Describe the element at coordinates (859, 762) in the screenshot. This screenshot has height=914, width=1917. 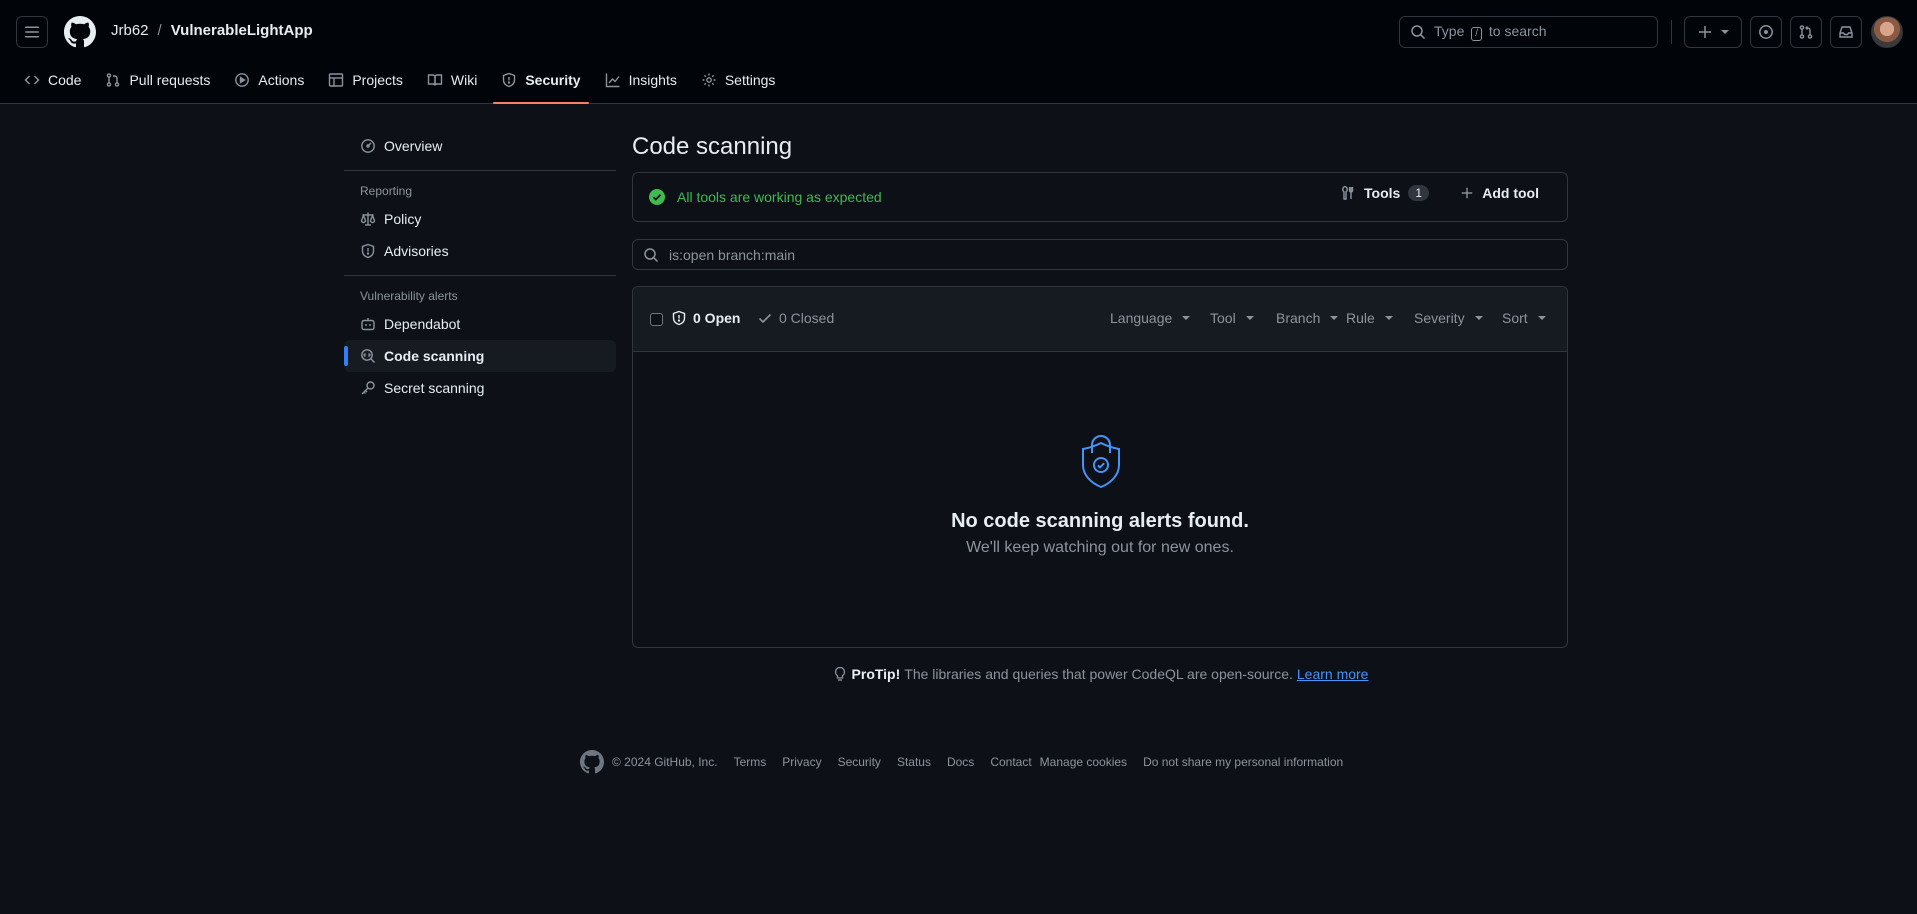
I see `footer-link-security: Security` at that location.